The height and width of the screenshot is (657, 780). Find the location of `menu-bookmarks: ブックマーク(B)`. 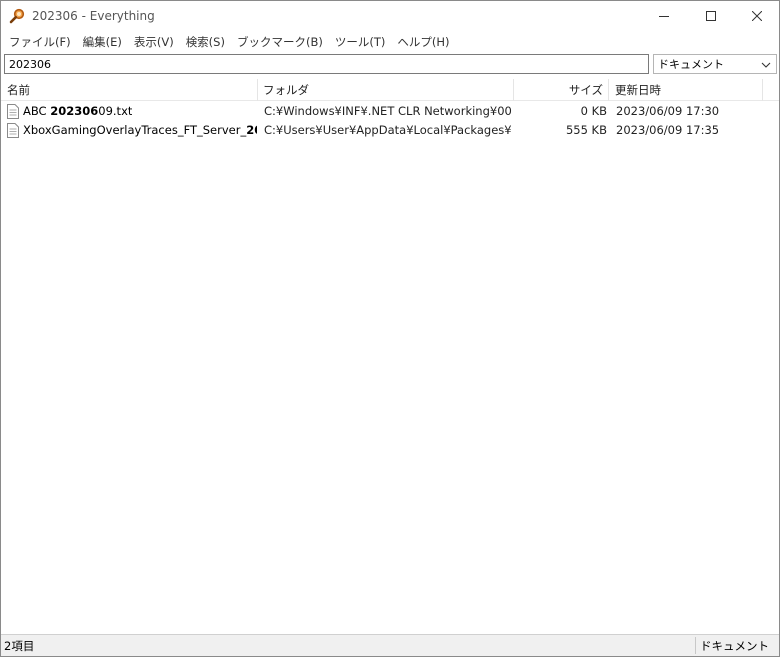

menu-bookmarks: ブックマーク(B) is located at coordinates (280, 42).